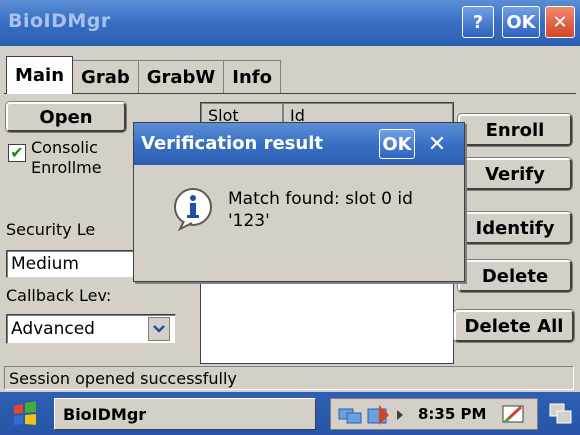 This screenshot has height=435, width=580. I want to click on dialog-message: Match found: slot 0 id '123', so click(343, 210).